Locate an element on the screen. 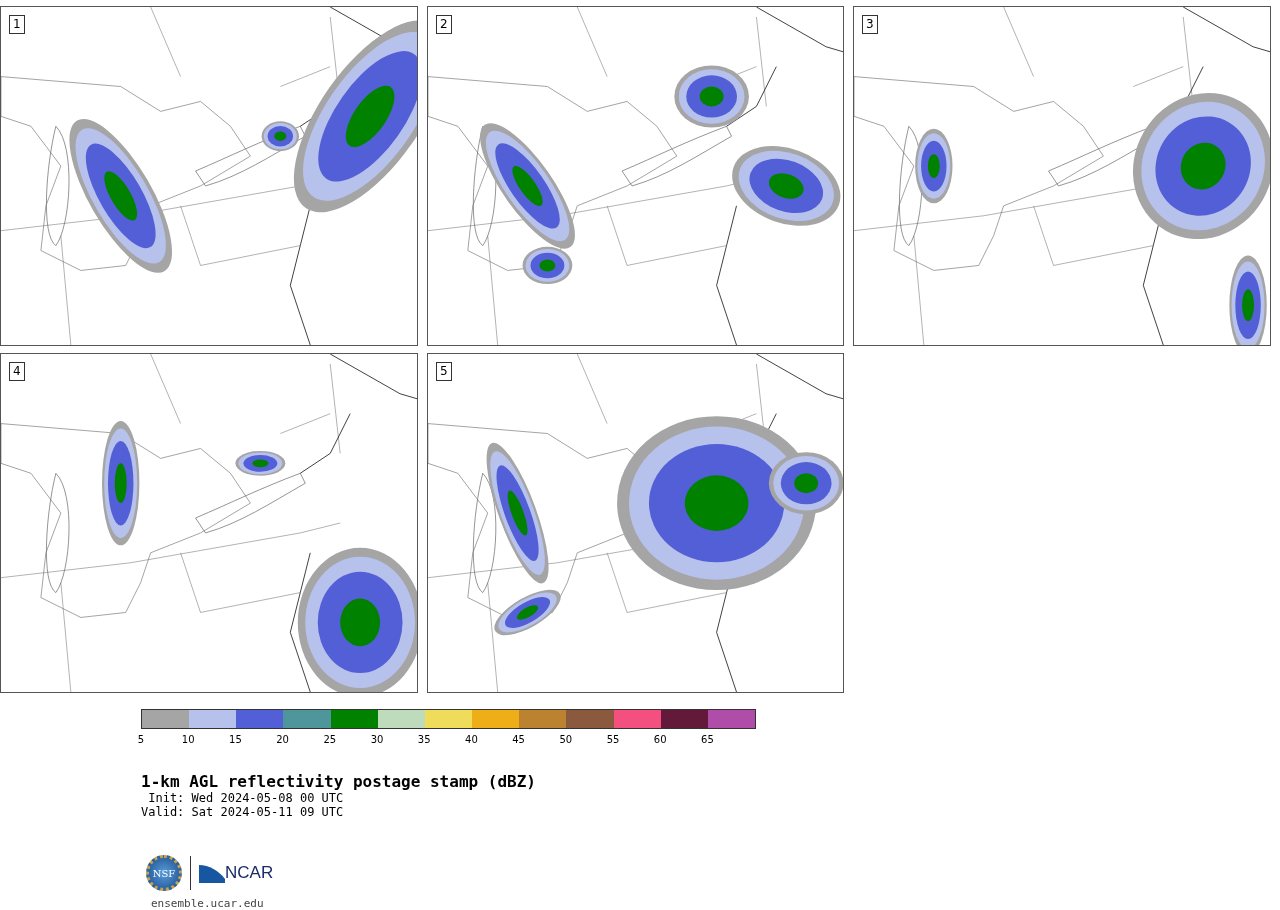 The image size is (1280, 910). scale-tick-label: 50 is located at coordinates (566, 739).